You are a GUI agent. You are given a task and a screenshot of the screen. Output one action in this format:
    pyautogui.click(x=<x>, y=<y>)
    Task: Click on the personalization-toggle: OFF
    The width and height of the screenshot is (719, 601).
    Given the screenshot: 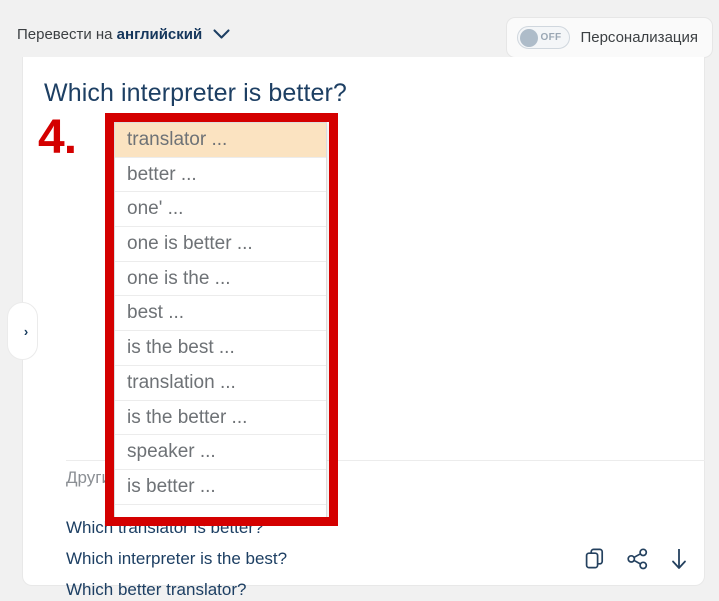 What is the action you would take?
    pyautogui.click(x=544, y=37)
    